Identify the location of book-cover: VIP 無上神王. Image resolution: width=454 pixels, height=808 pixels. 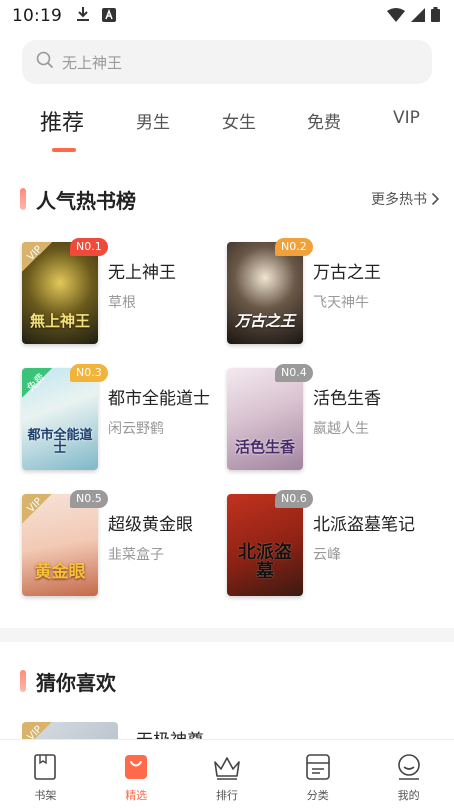
(60, 293).